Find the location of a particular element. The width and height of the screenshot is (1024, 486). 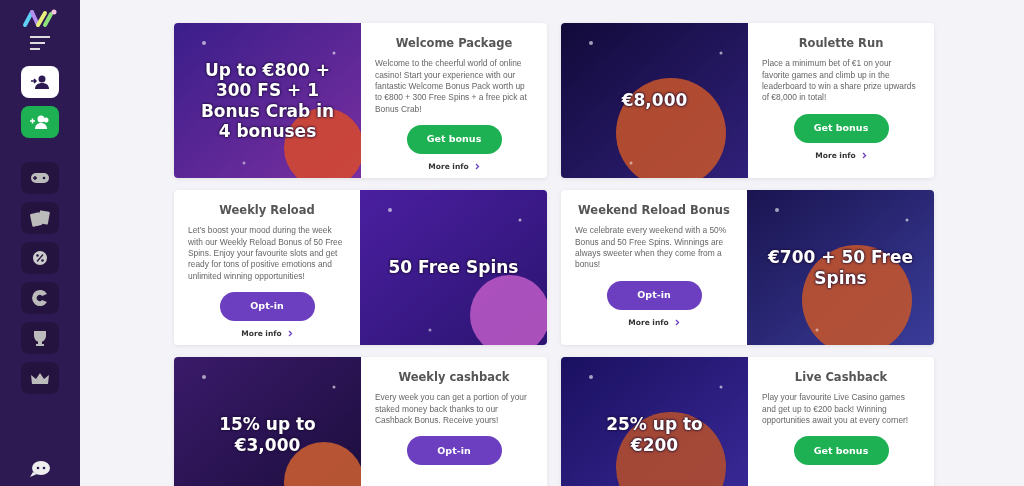

promo-headline: 50 Free Spins is located at coordinates (453, 267).